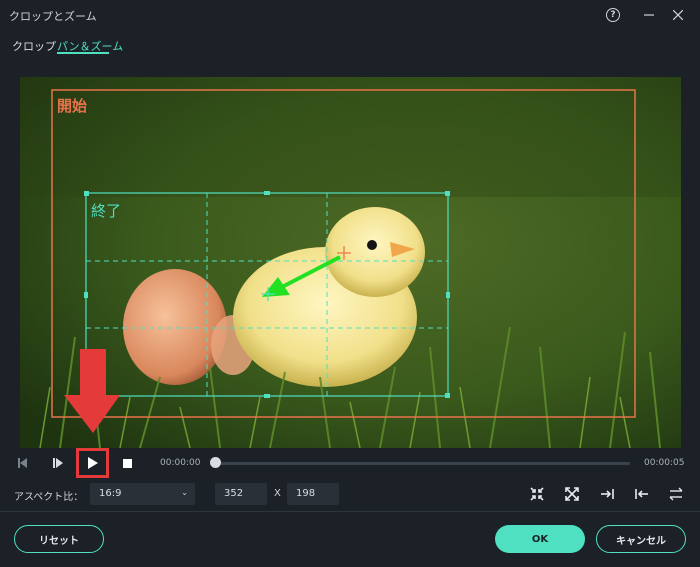 This screenshot has width=700, height=567. Describe the element at coordinates (83, 53) in the screenshot. I see `active-tab-indicator` at that location.